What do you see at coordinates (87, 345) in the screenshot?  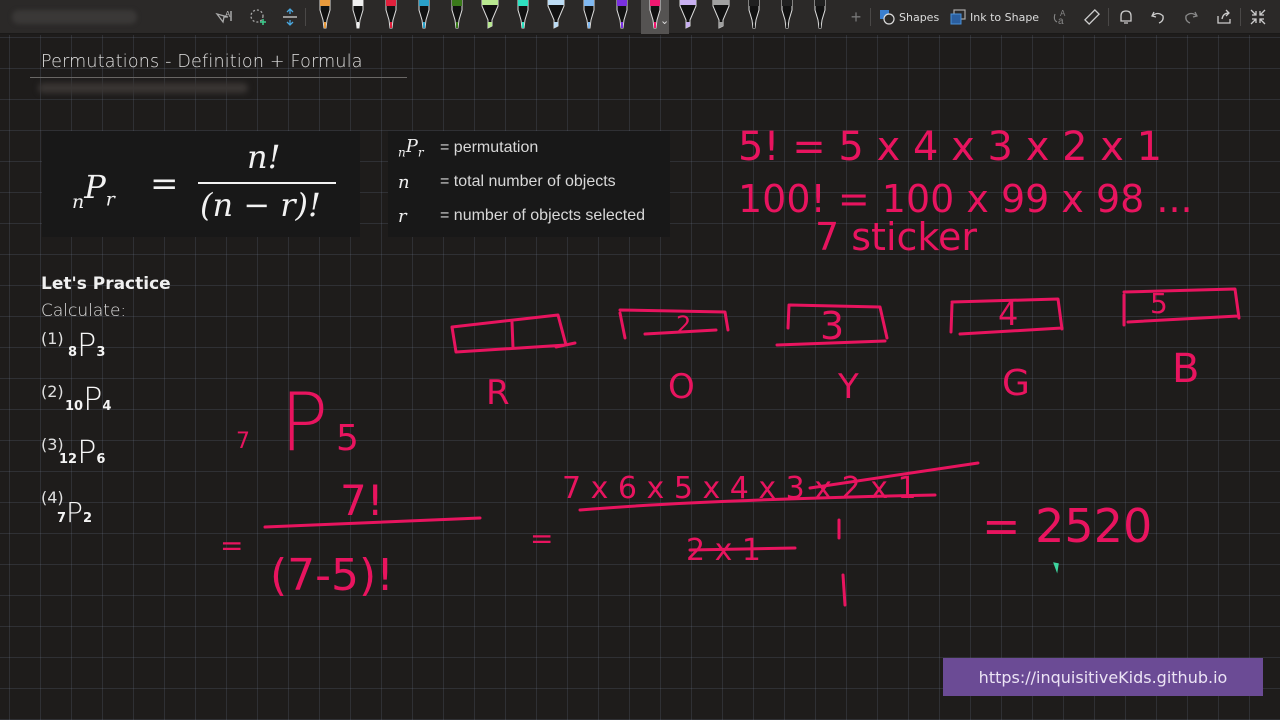 I see `practice-item-expression: 8P3` at bounding box center [87, 345].